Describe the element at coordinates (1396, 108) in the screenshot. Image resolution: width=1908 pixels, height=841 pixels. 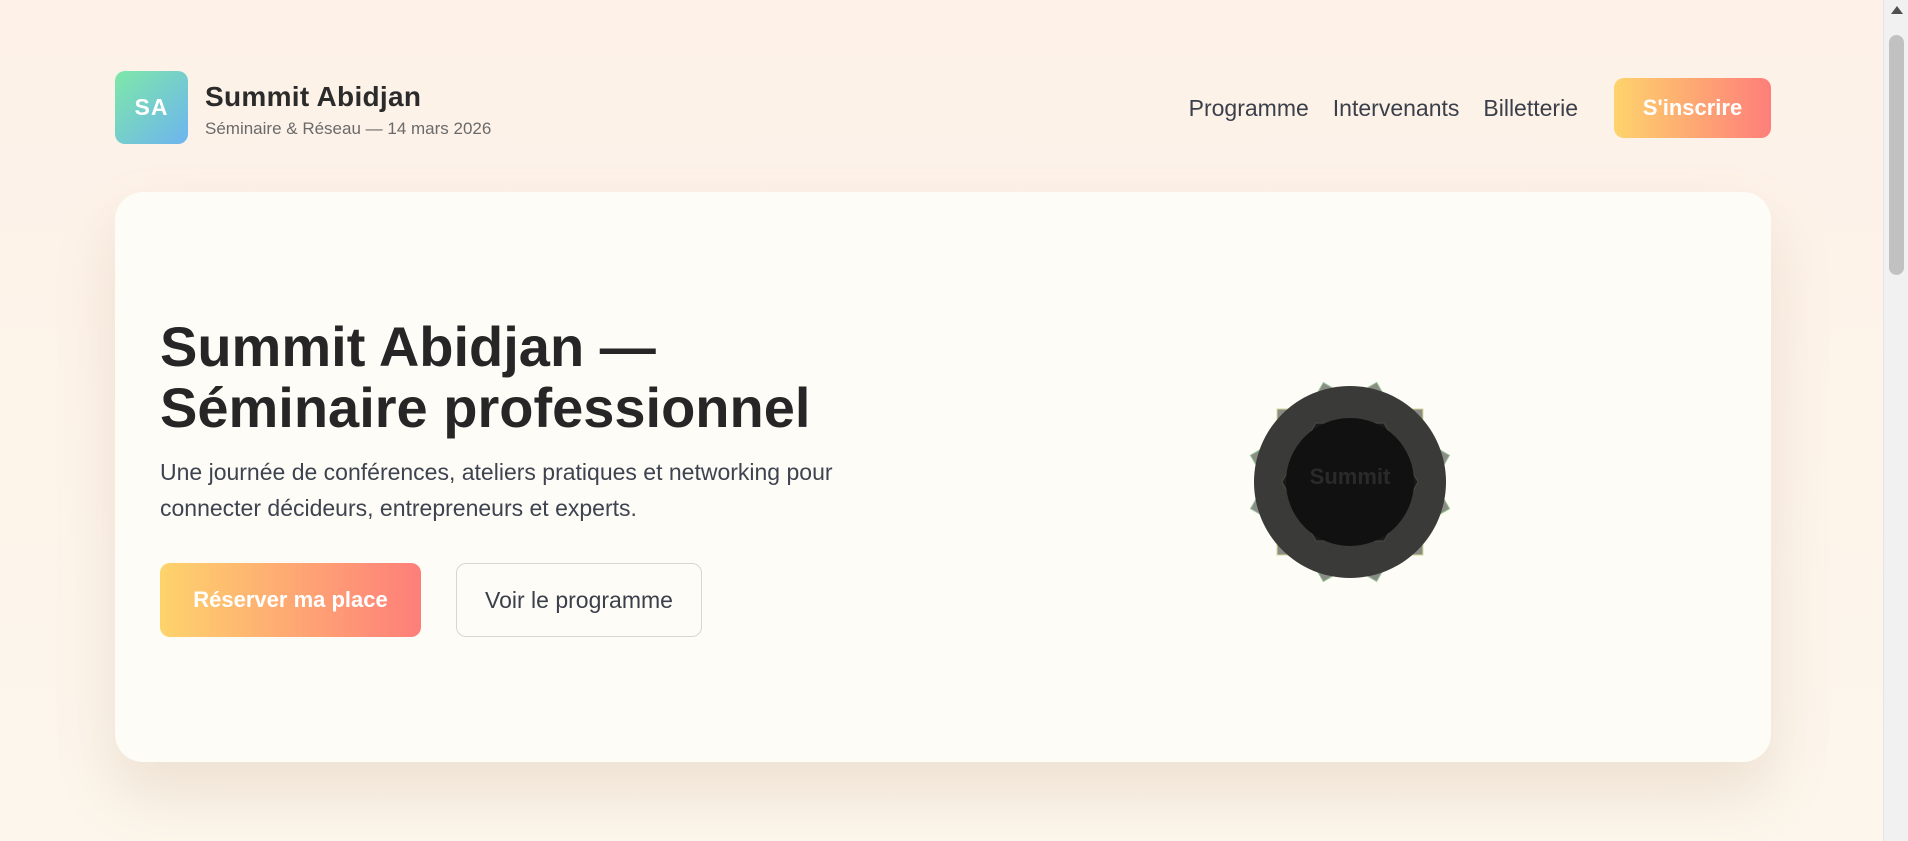
I see `nav-item-intervenants: Intervenants` at that location.